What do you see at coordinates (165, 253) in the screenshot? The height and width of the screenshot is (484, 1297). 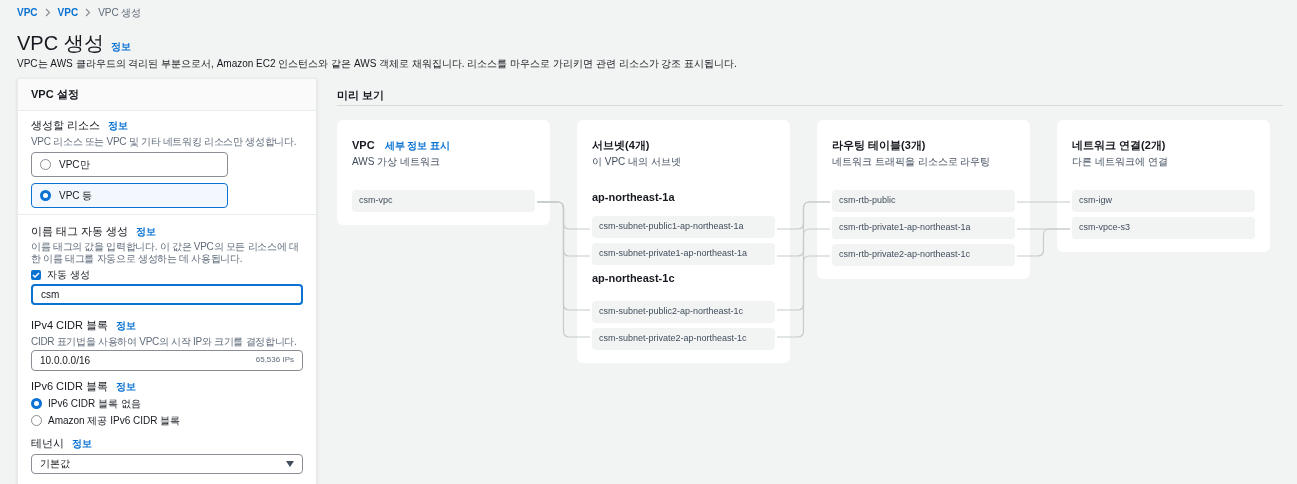 I see `field-description: 이름 태그의 값을 입력합니다. 이 값은 VPC의 모든 리소스에 대한 이름 태그를 자동으로 생성하는 데 사용됩니다.` at bounding box center [165, 253].